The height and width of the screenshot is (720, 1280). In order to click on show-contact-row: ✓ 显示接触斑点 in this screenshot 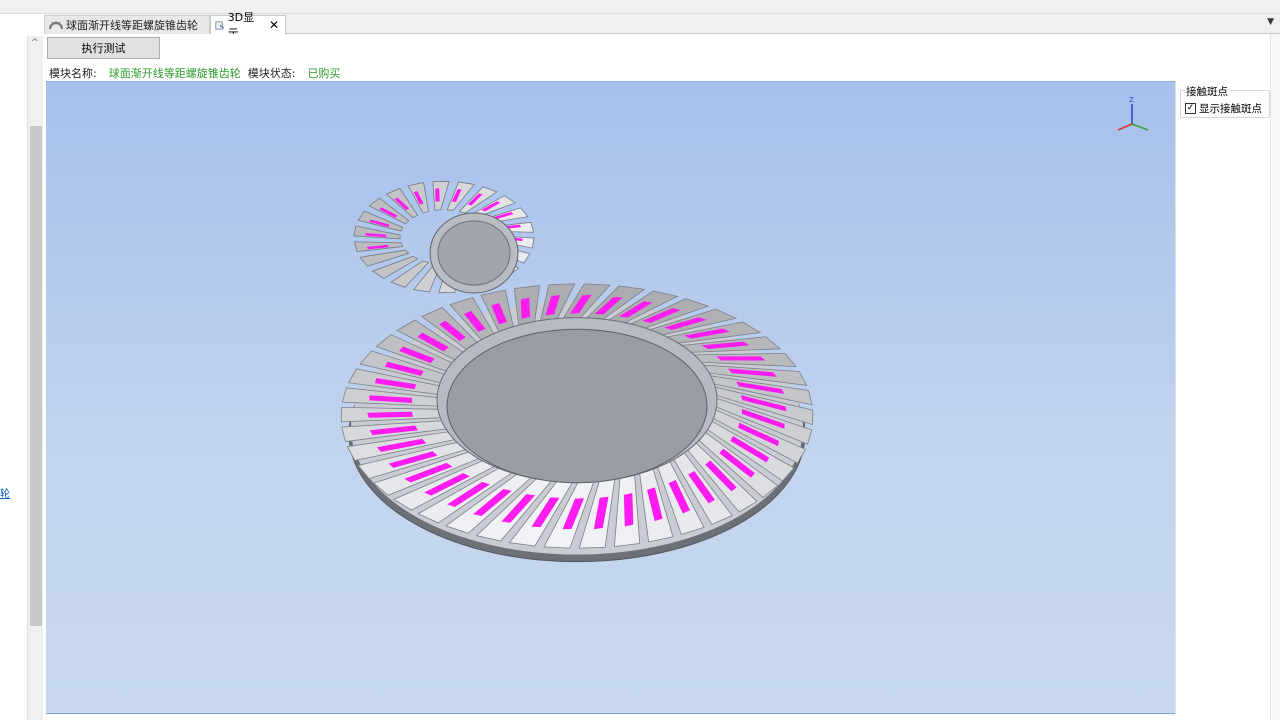, I will do `click(1223, 108)`.